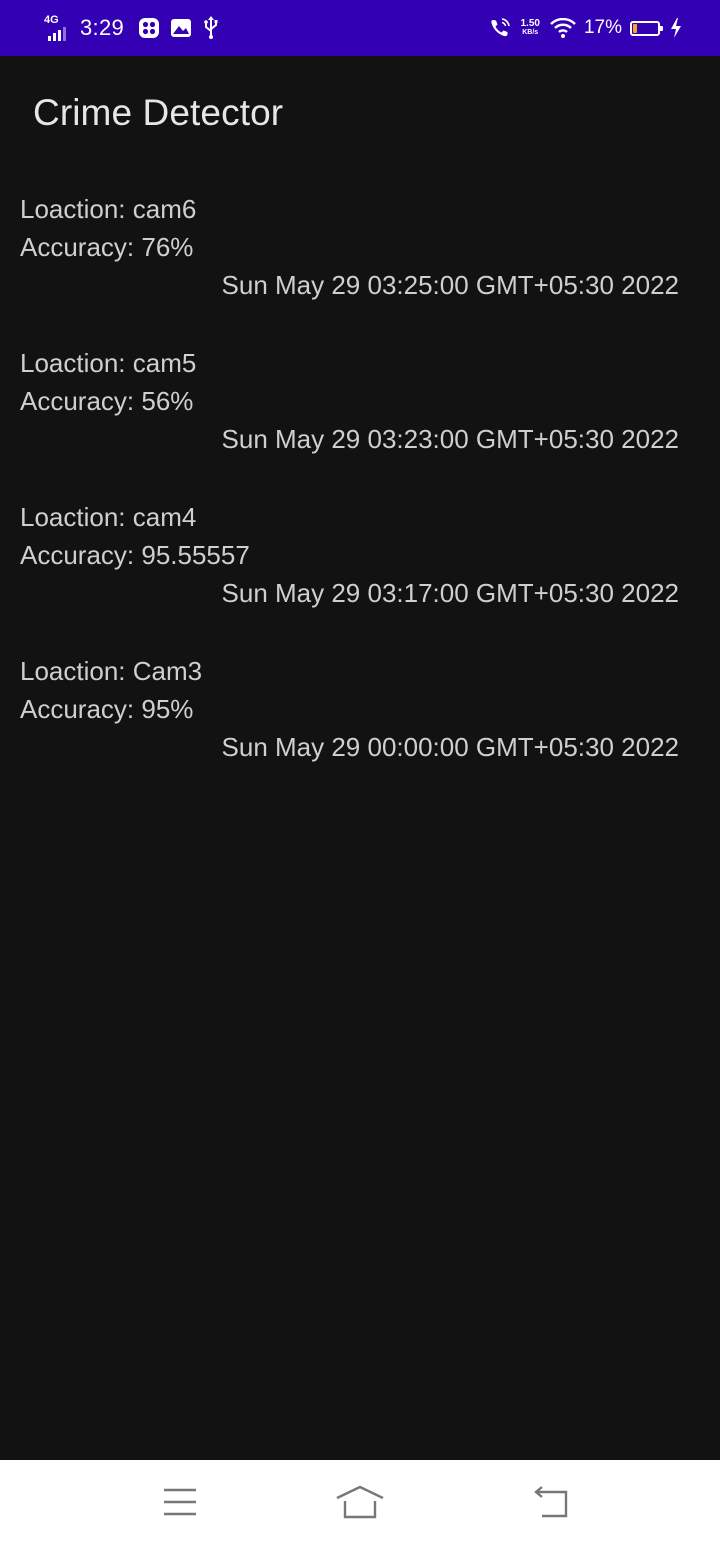 The width and height of the screenshot is (720, 1544). Describe the element at coordinates (450, 439) in the screenshot. I see `timestamp-label: Sun May 29 03:23:00 GMT+05:30 2022` at that location.